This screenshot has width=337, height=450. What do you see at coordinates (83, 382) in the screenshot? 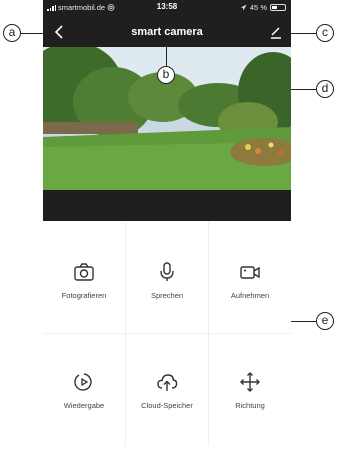
I see `playback-icon` at bounding box center [83, 382].